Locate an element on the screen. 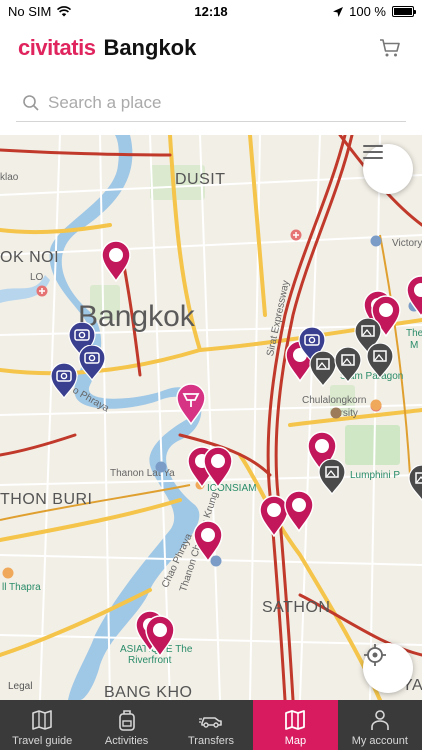  university-poi-icon is located at coordinates (336, 413).